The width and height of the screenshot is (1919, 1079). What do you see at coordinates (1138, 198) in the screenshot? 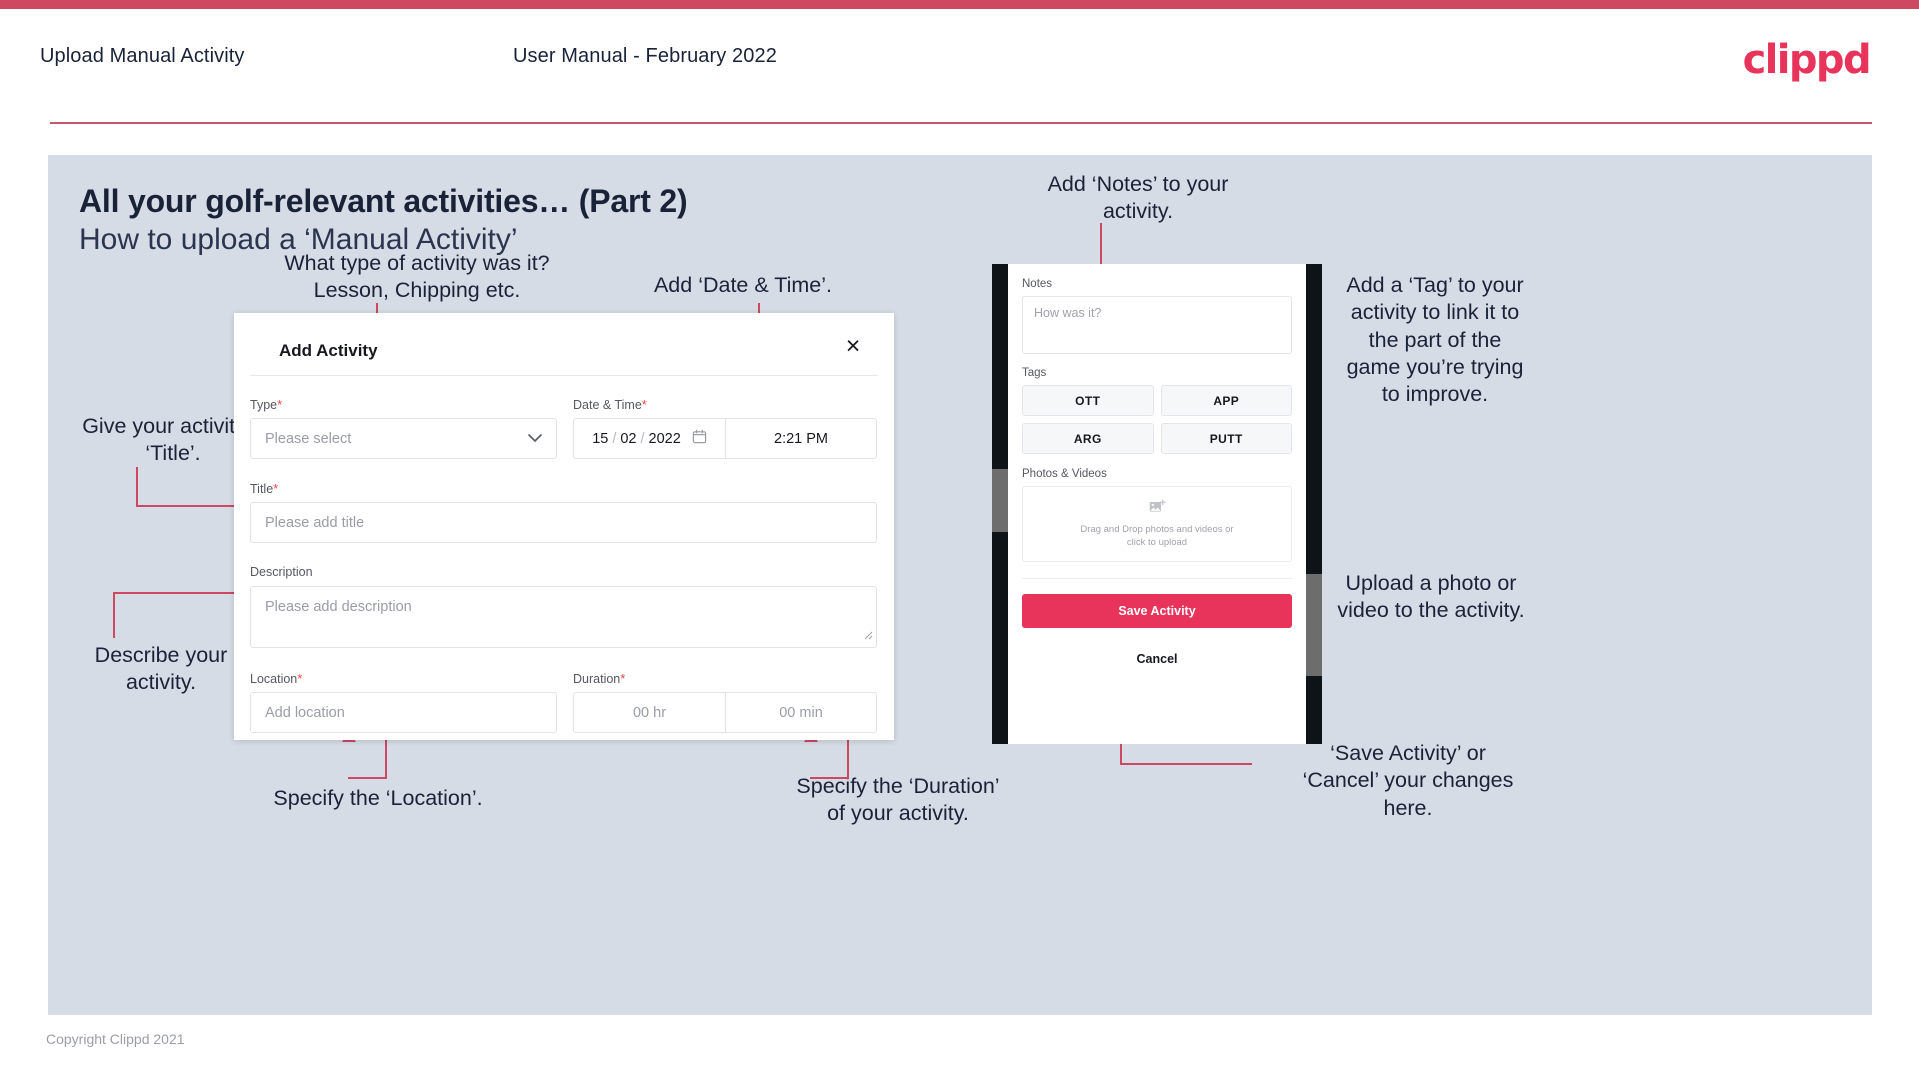
I see `annotation-notes: Add ‘Notes’ to your activity.` at bounding box center [1138, 198].